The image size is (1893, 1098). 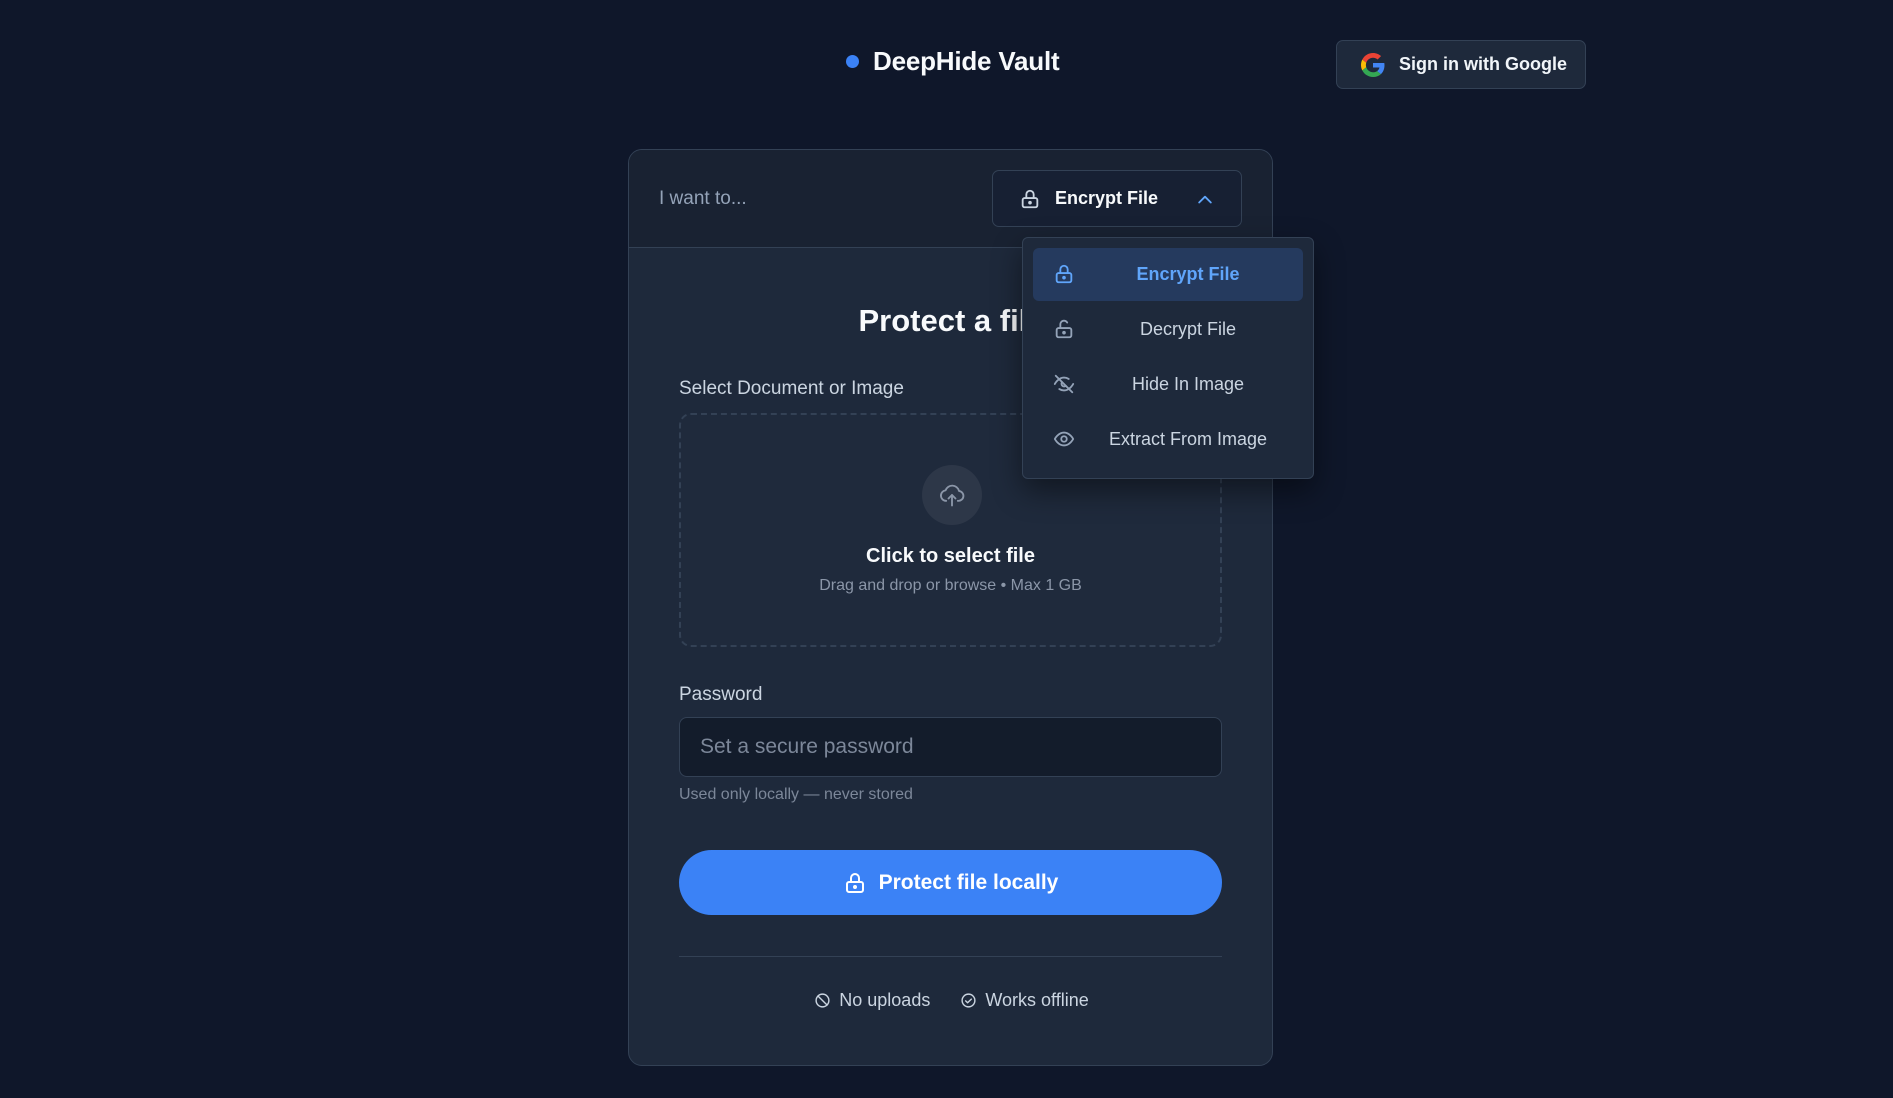 What do you see at coordinates (1064, 329) in the screenshot?
I see `unlock-icon` at bounding box center [1064, 329].